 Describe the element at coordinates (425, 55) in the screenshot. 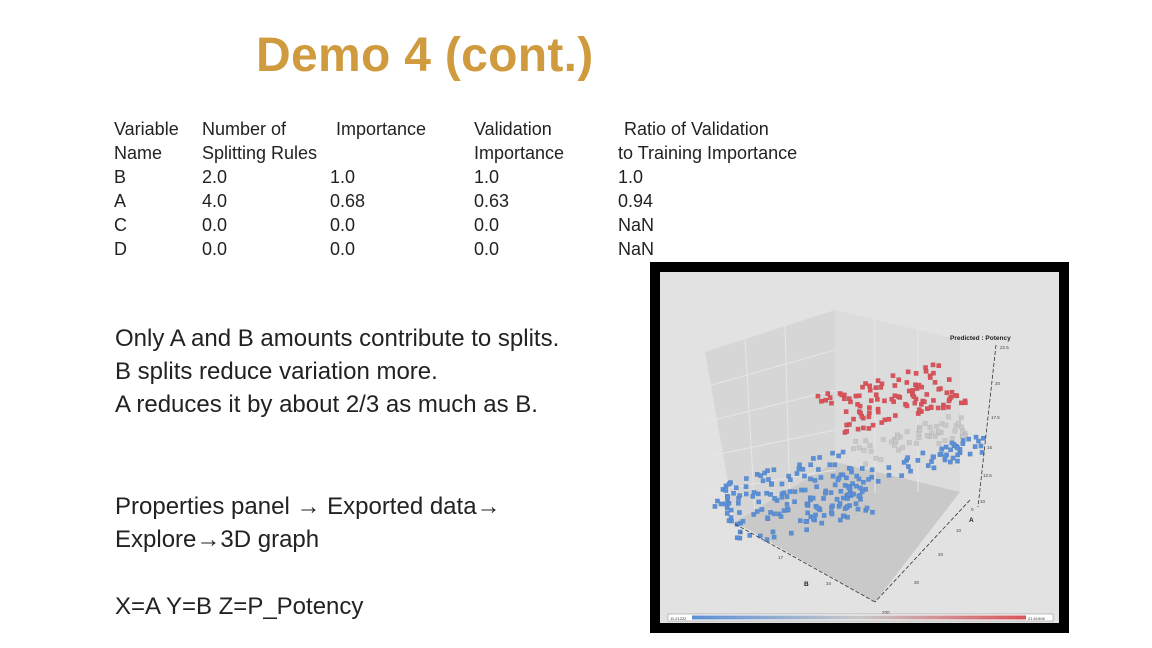

I see `slide-title: Demo 4 (cont.)` at that location.